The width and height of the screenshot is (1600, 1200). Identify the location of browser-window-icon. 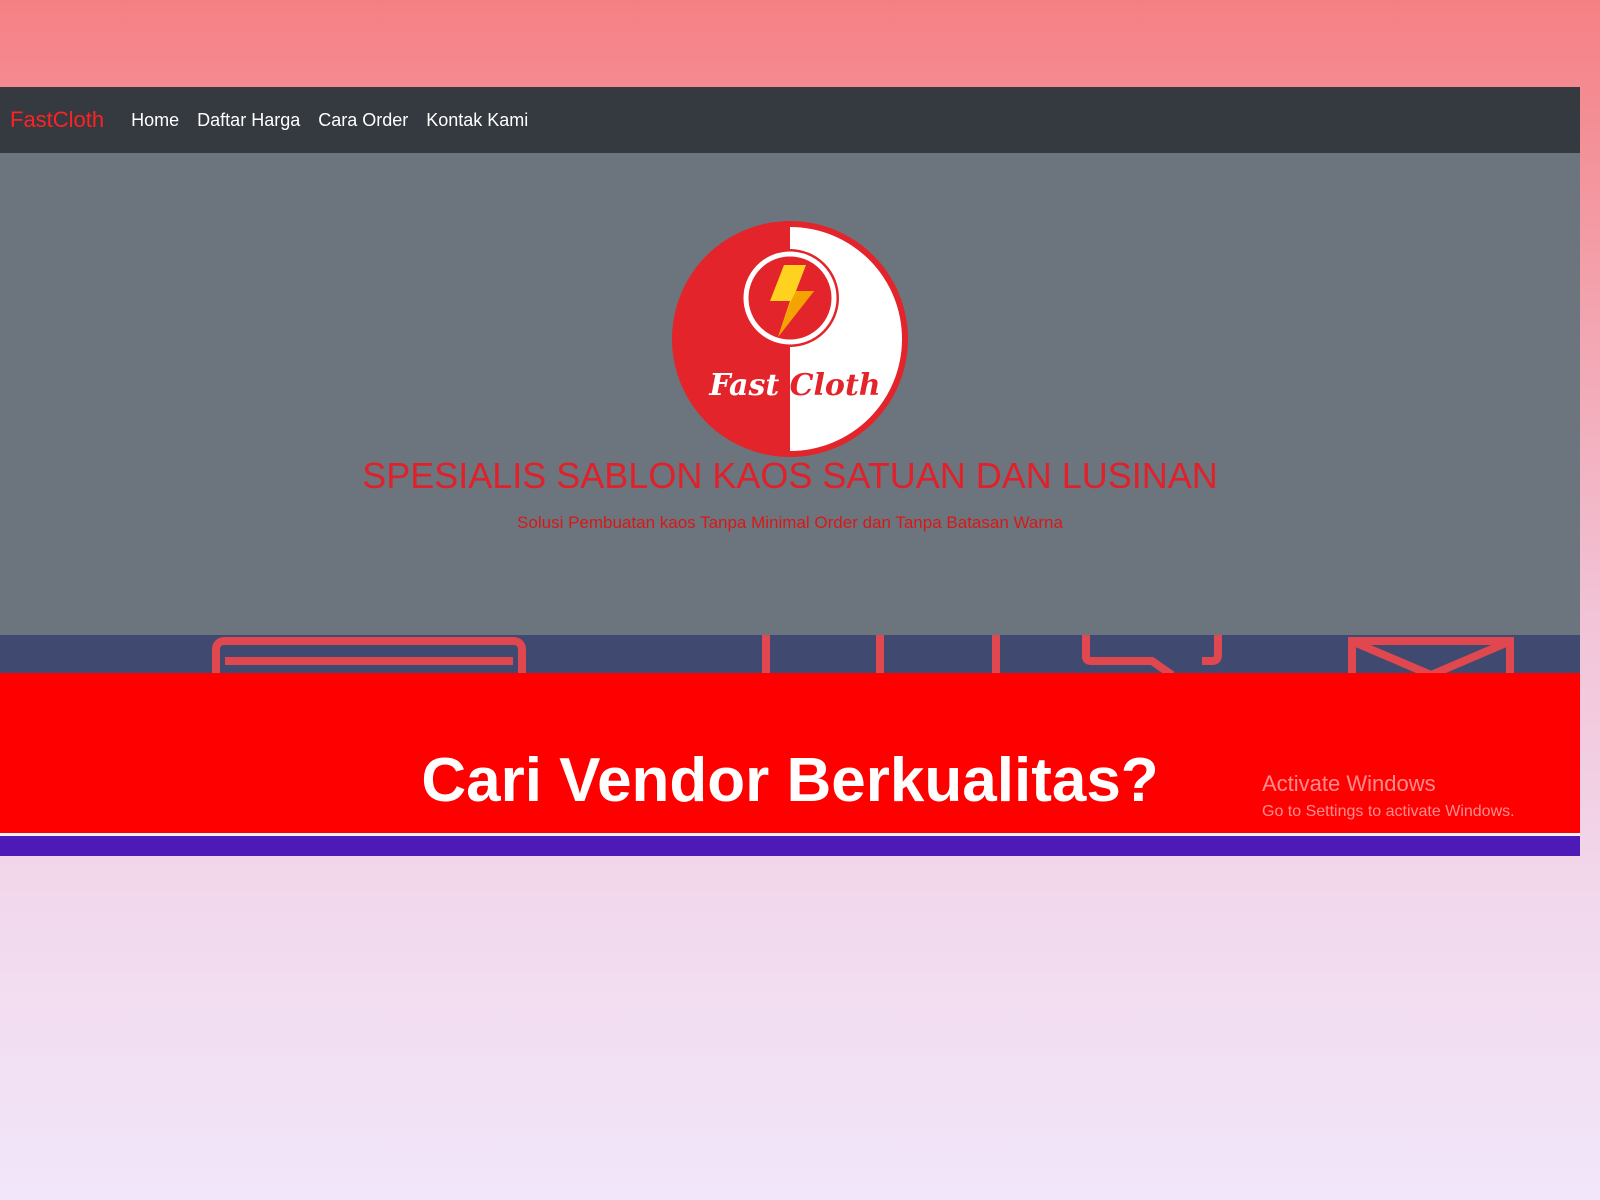
(369, 655).